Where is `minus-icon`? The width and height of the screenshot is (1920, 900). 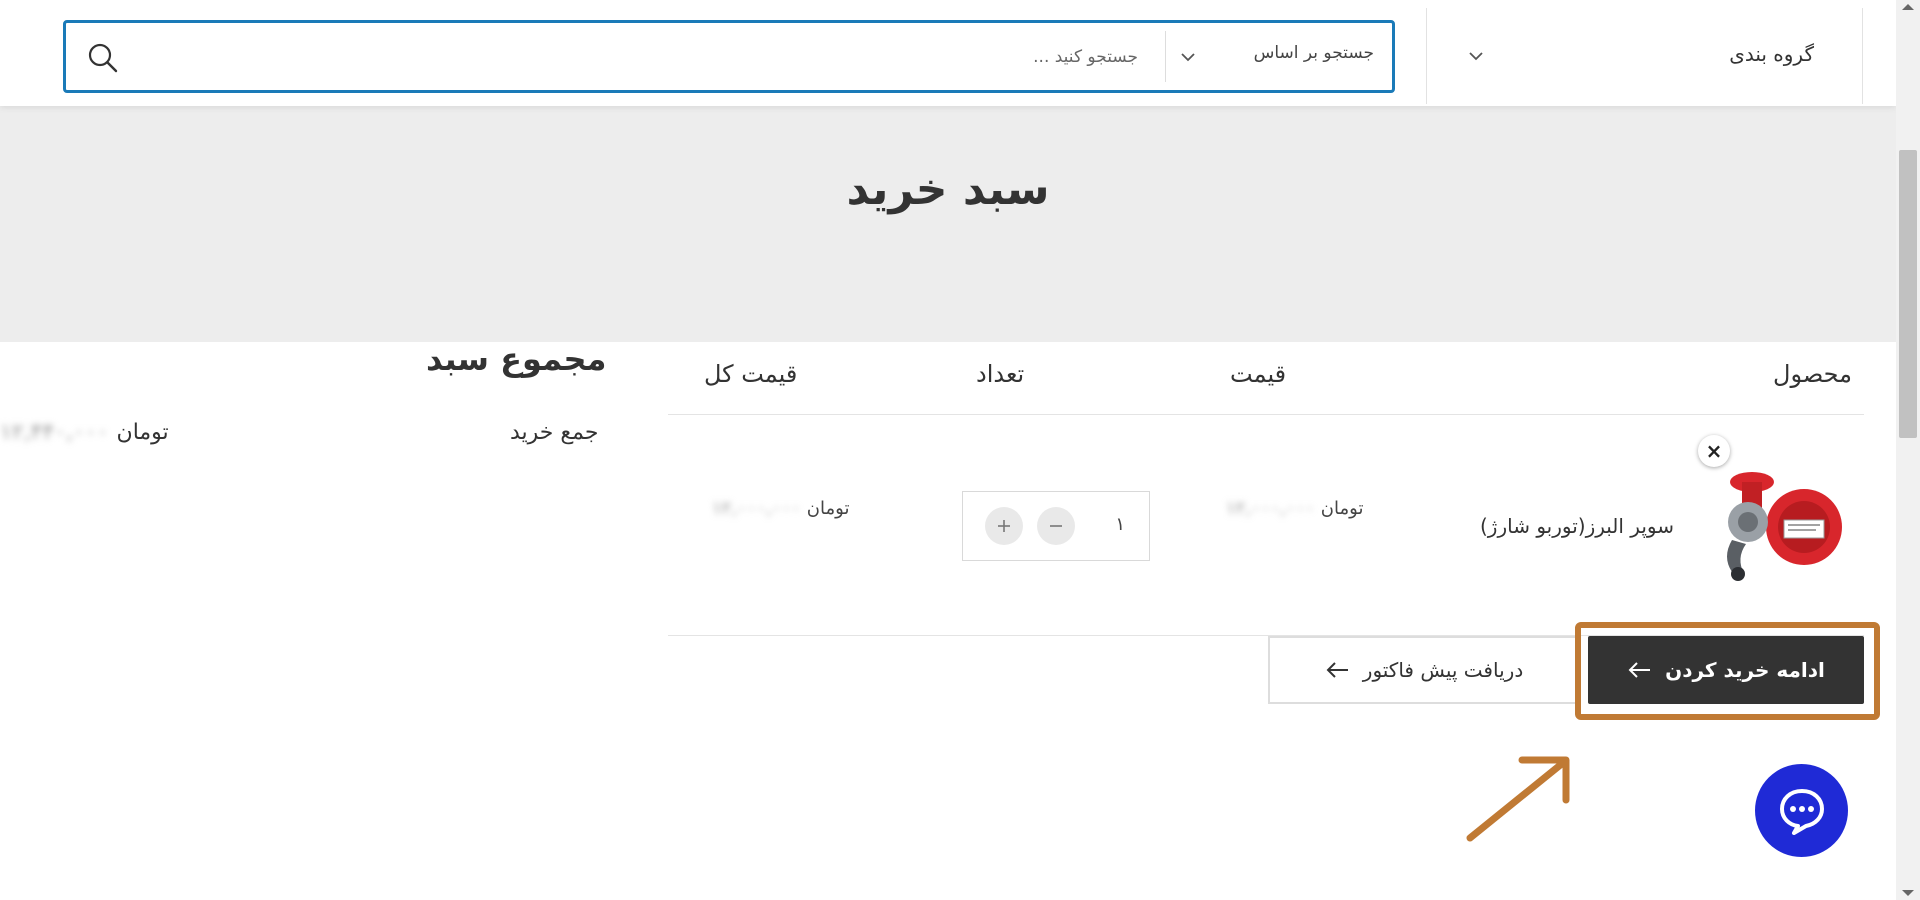 minus-icon is located at coordinates (1056, 526).